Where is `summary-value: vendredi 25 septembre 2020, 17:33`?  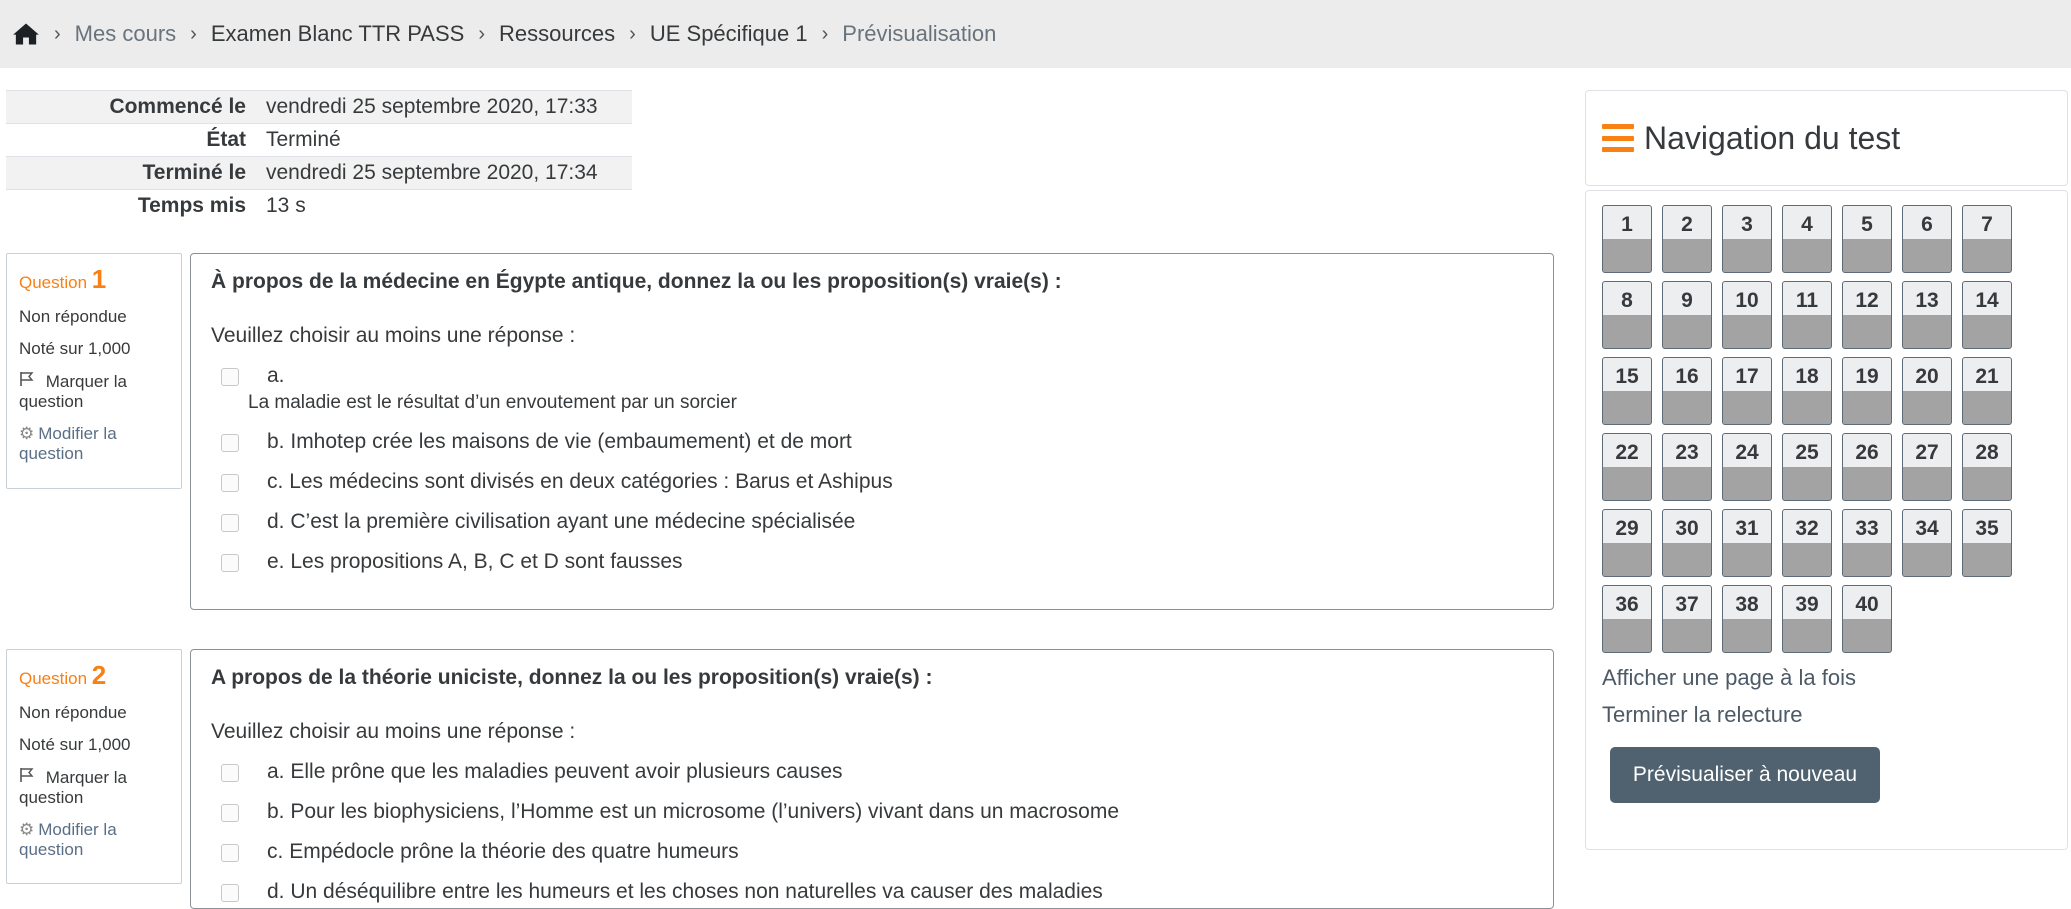
summary-value: vendredi 25 septembre 2020, 17:33 is located at coordinates (444, 107).